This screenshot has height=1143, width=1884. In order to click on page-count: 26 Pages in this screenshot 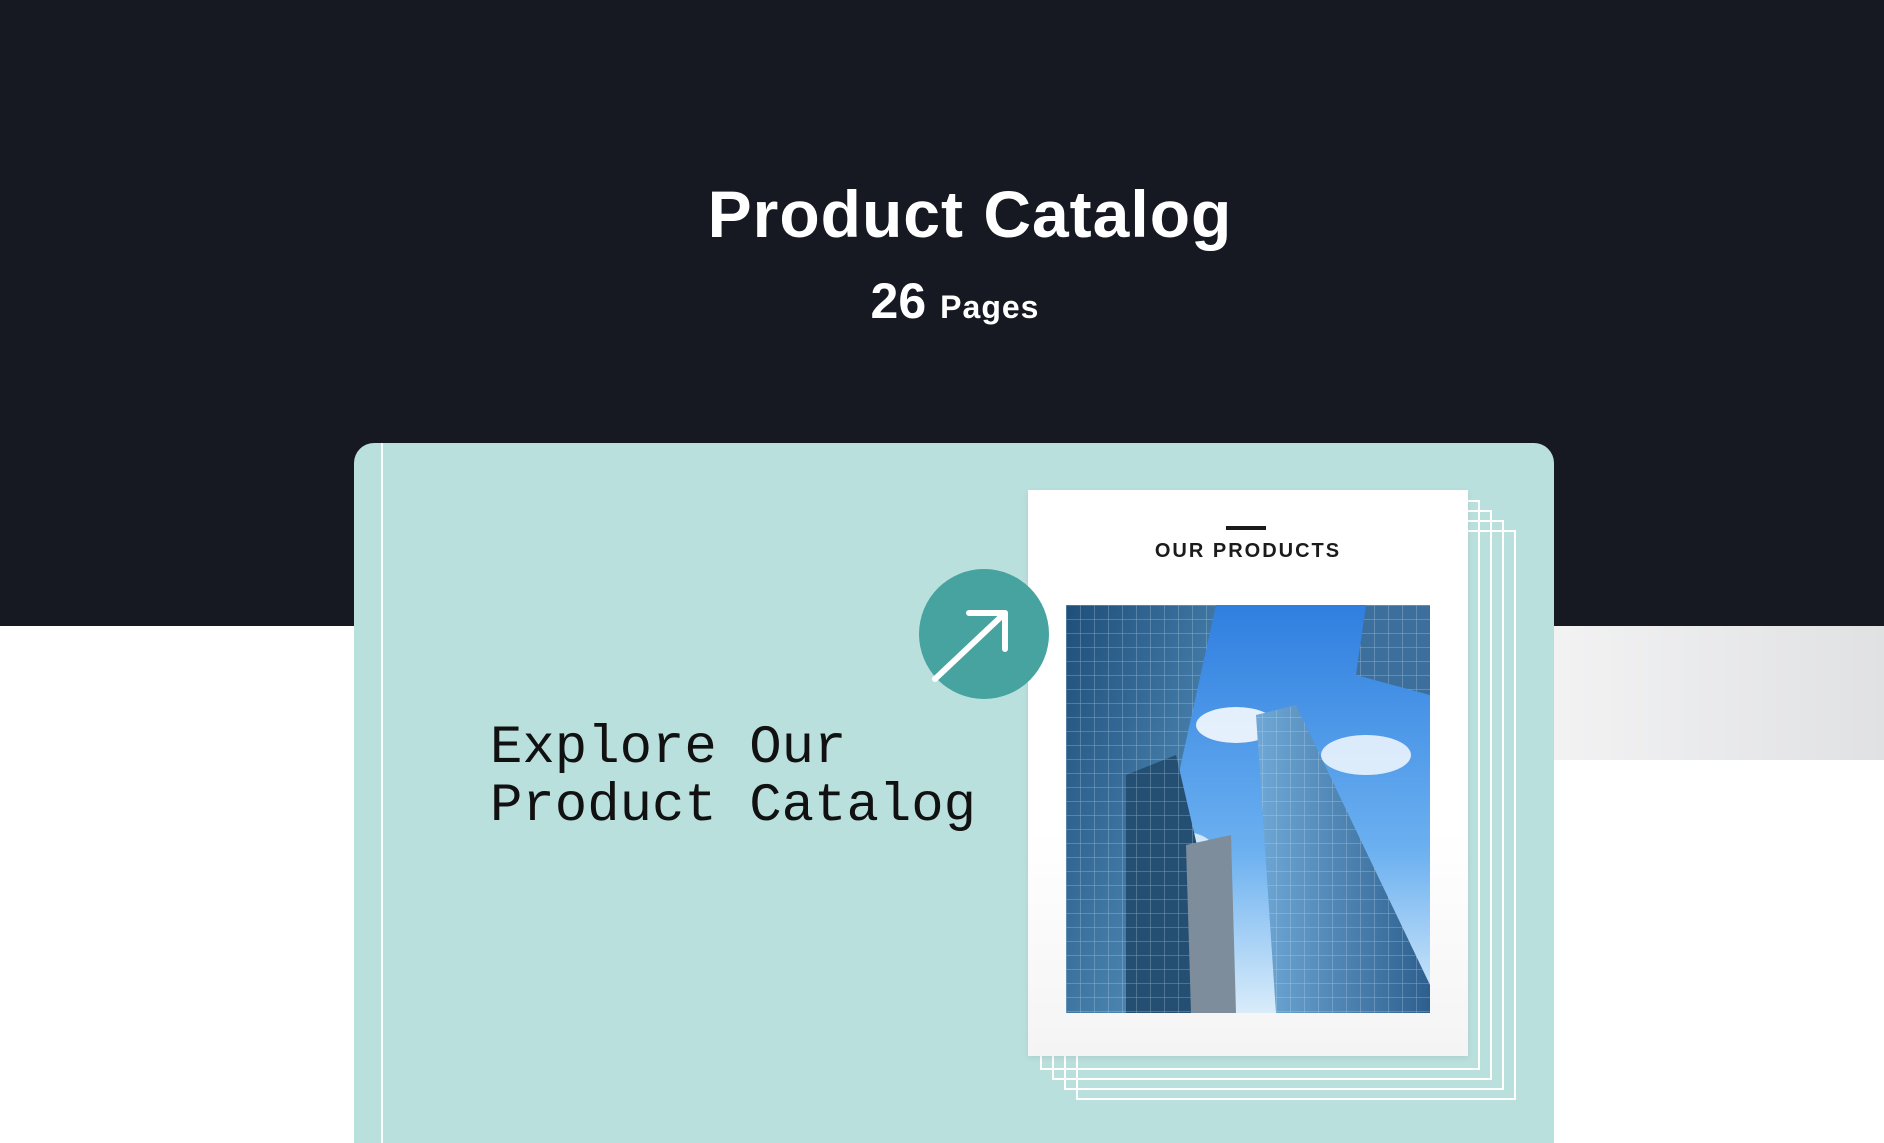, I will do `click(942, 301)`.